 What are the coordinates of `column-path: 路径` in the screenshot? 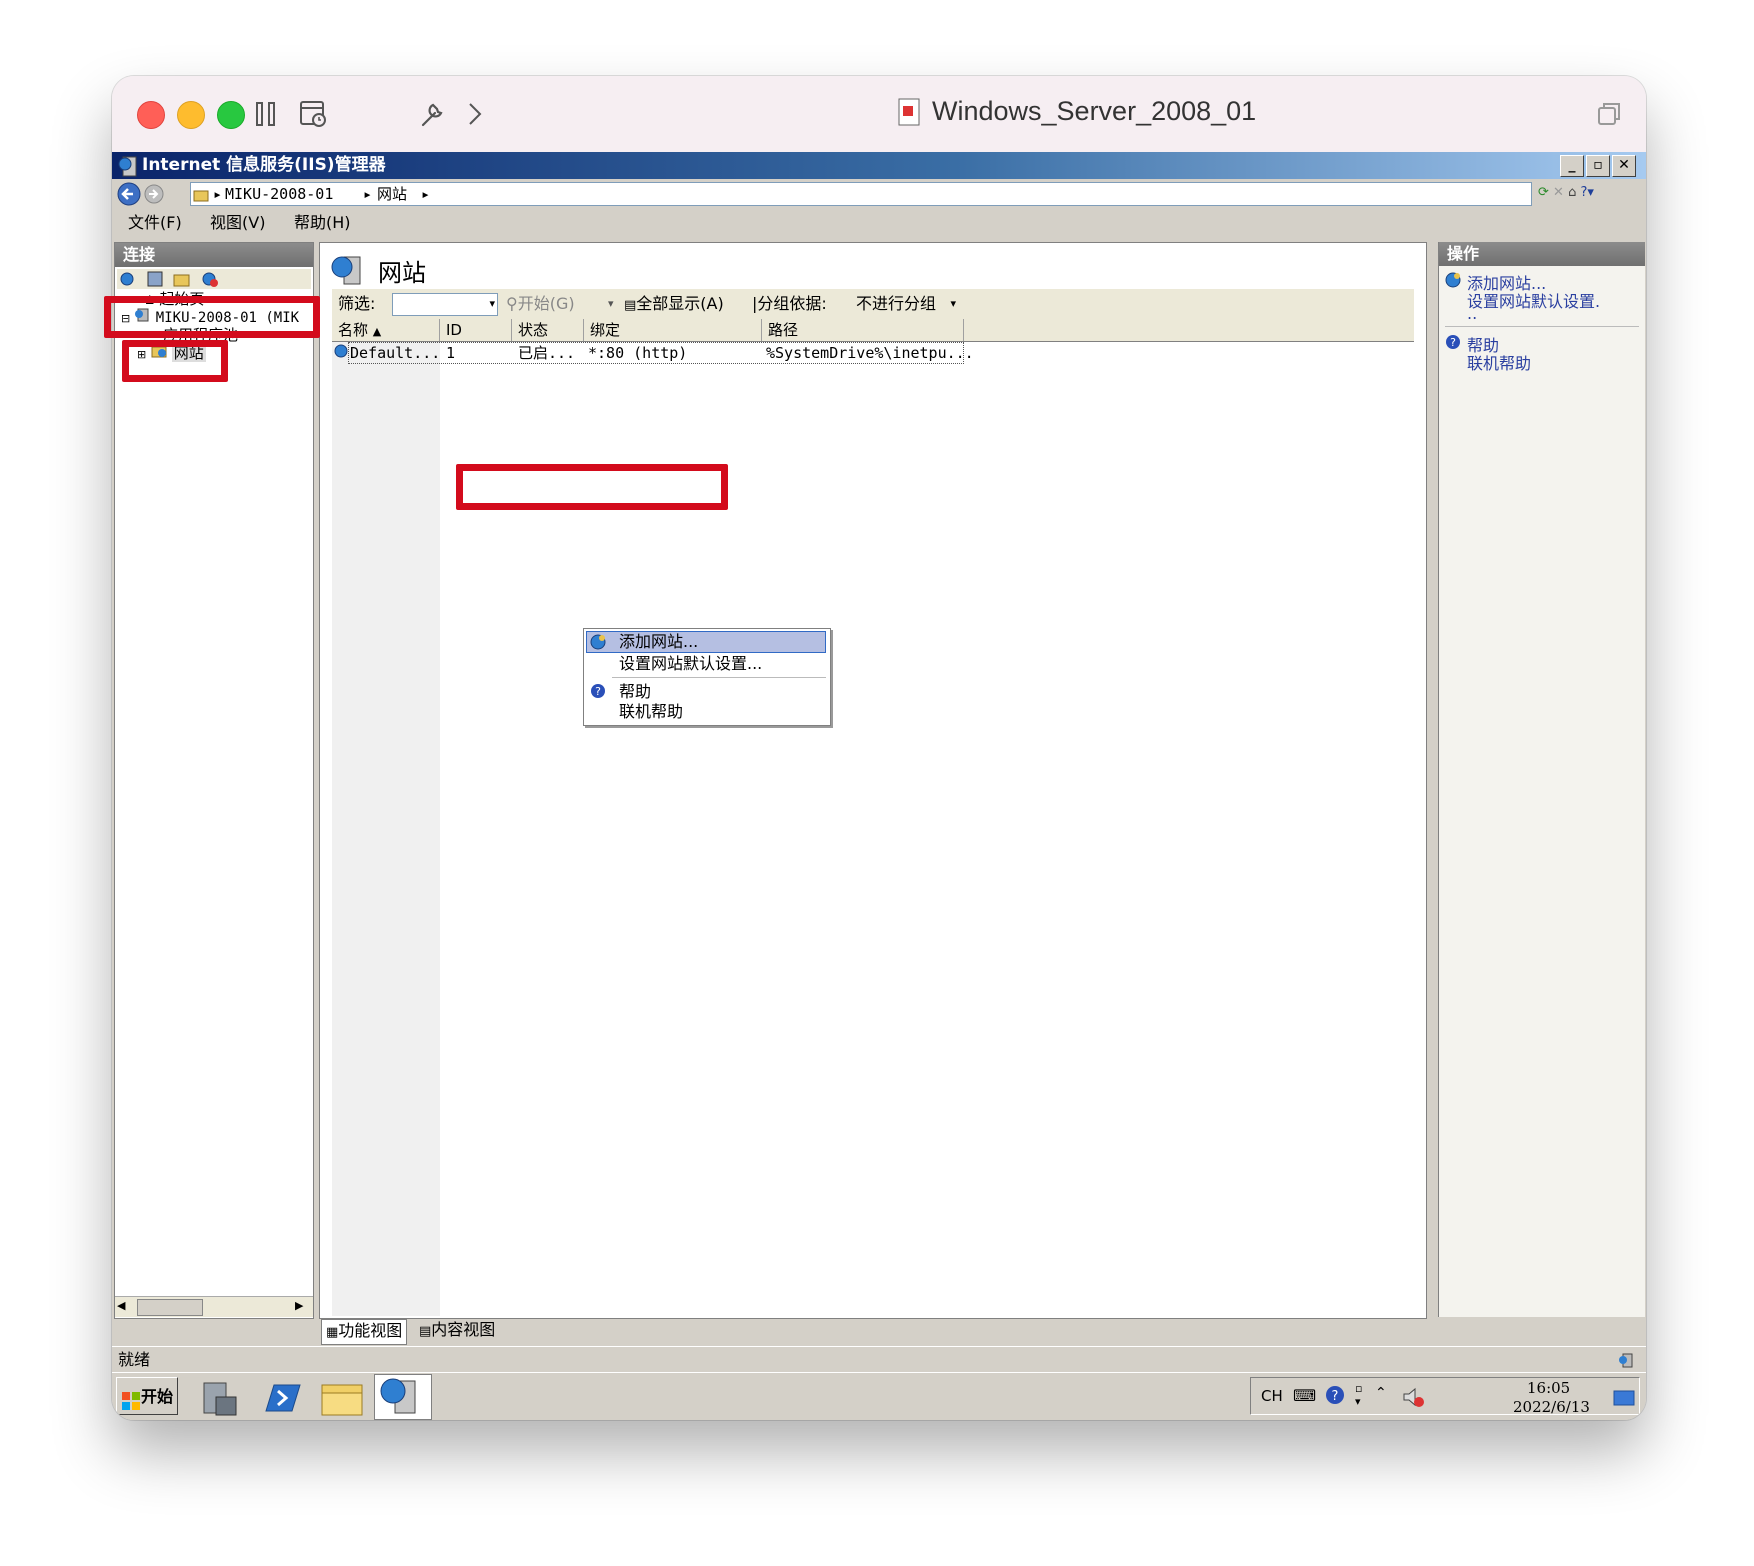 It's located at (863, 330).